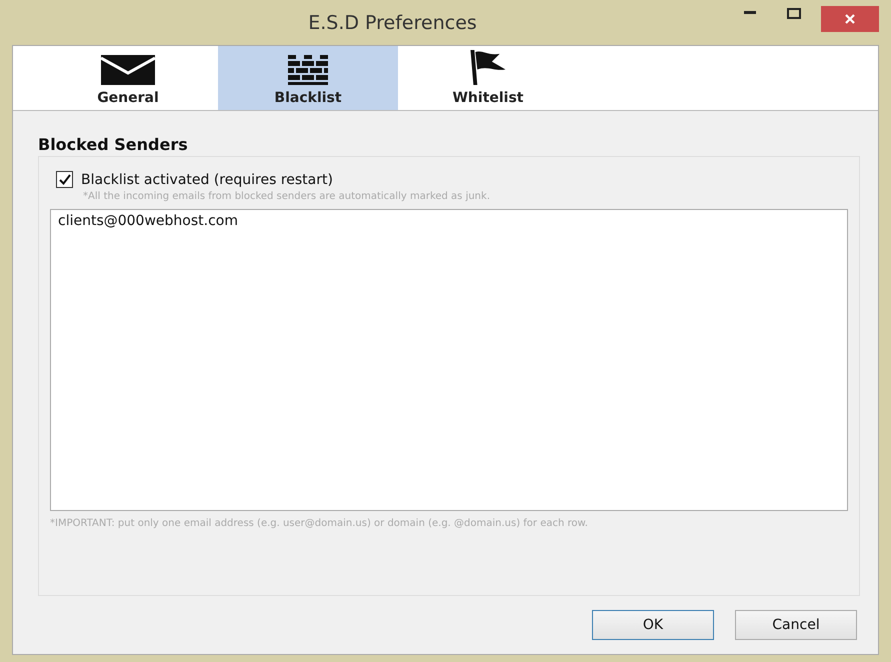 The height and width of the screenshot is (662, 891). Describe the element at coordinates (392, 23) in the screenshot. I see `window-title: E.S.D Preferences` at that location.